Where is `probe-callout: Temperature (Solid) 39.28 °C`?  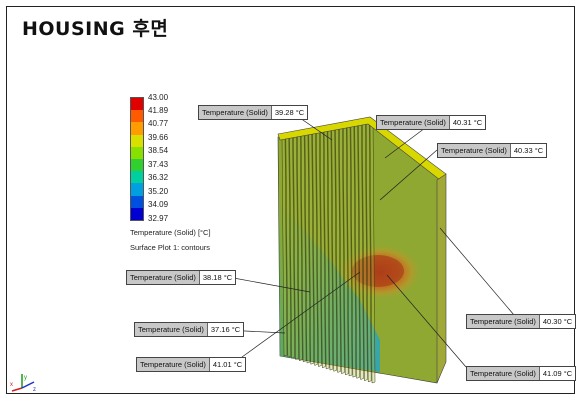 probe-callout: Temperature (Solid) 39.28 °C is located at coordinates (253, 112).